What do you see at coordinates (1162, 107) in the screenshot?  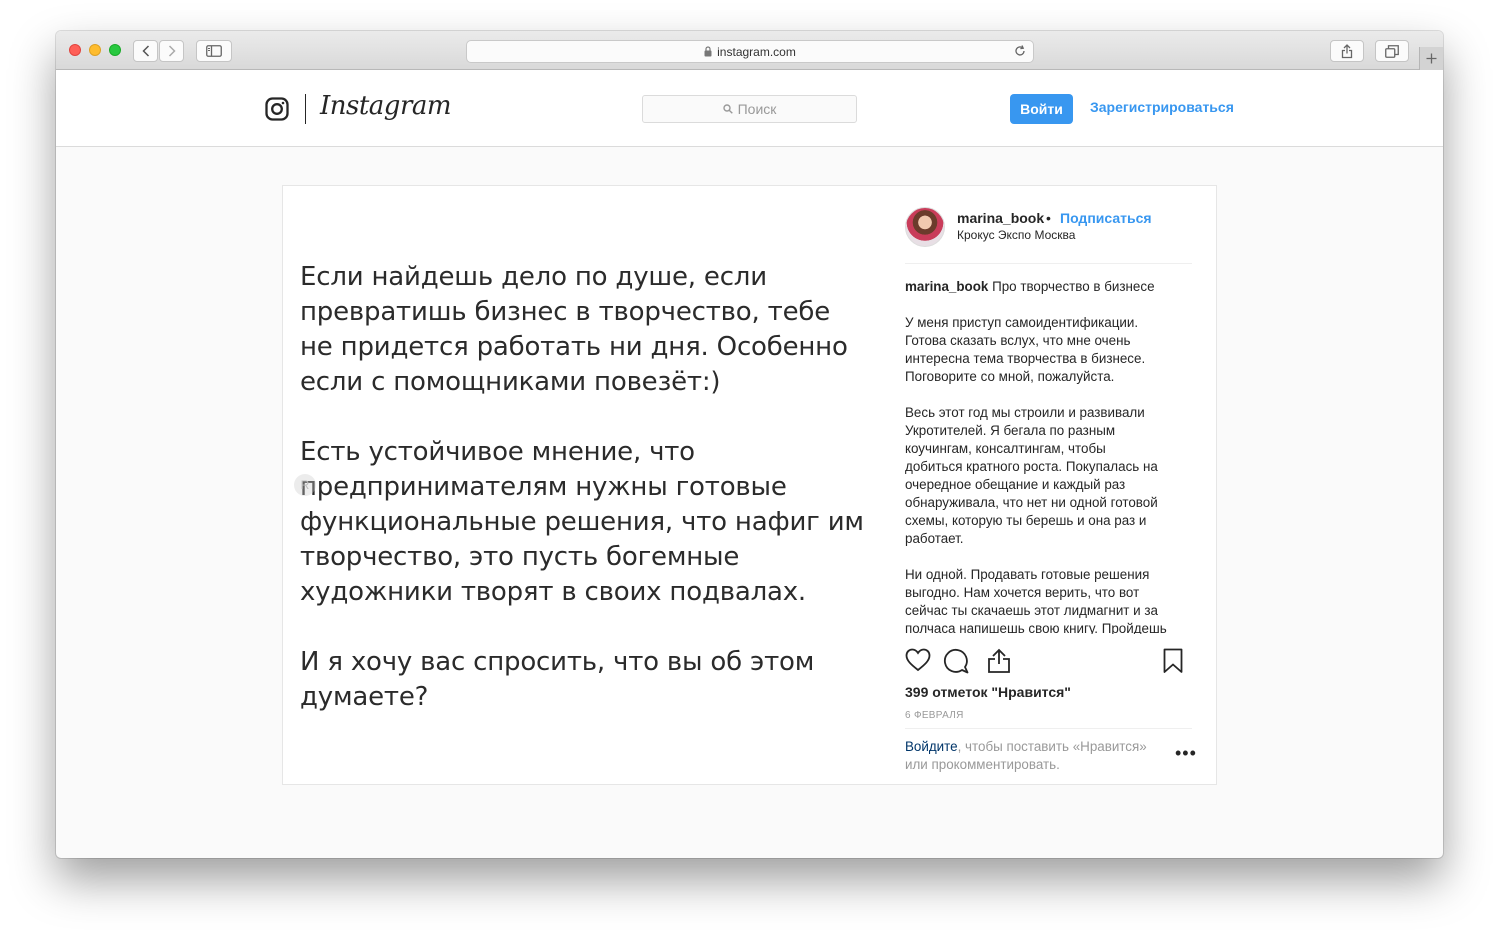 I see `signup-link: Зарегистрироваться` at bounding box center [1162, 107].